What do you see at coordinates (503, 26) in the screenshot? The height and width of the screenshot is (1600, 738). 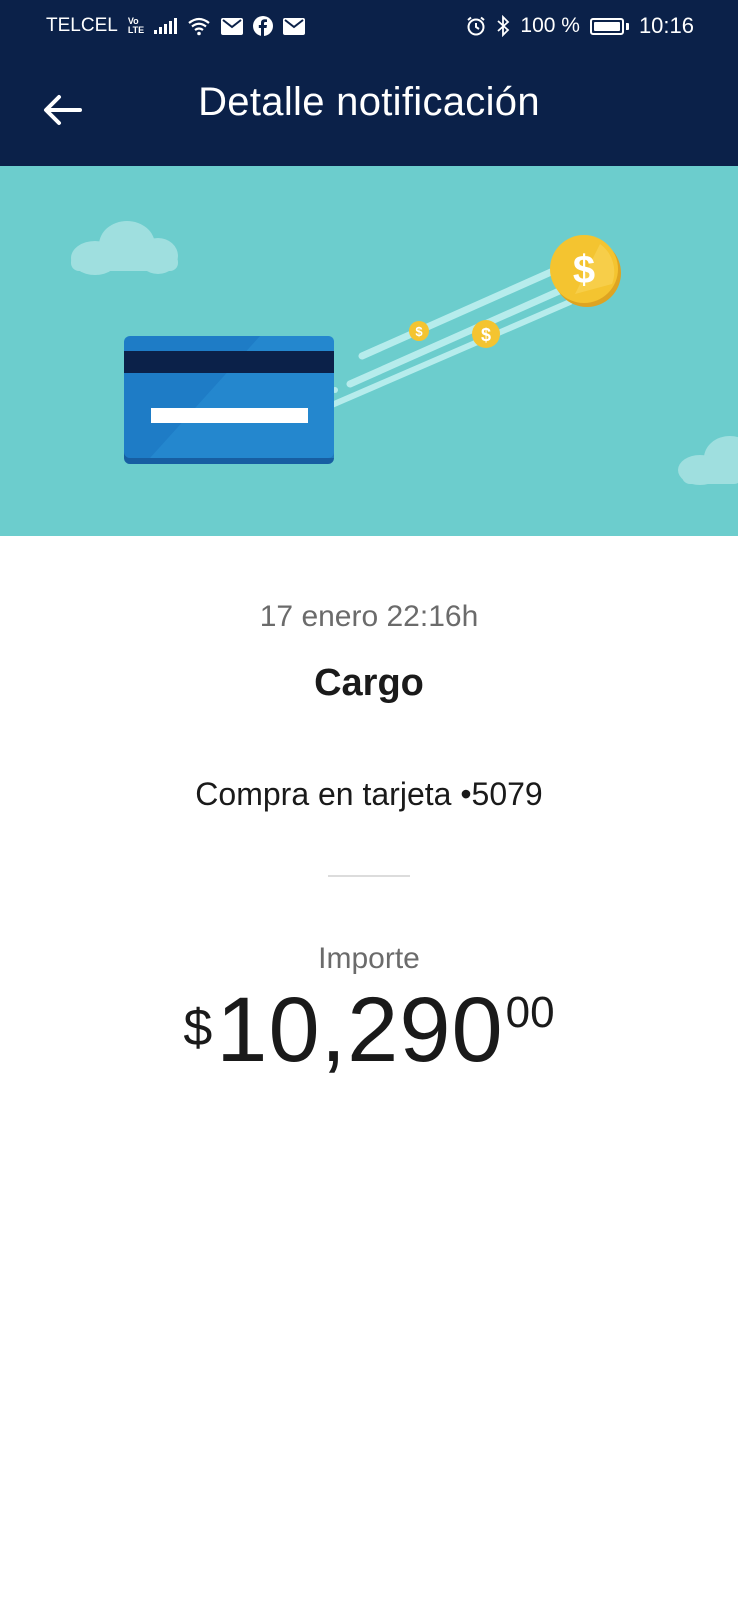 I see `bluetooth-icon` at bounding box center [503, 26].